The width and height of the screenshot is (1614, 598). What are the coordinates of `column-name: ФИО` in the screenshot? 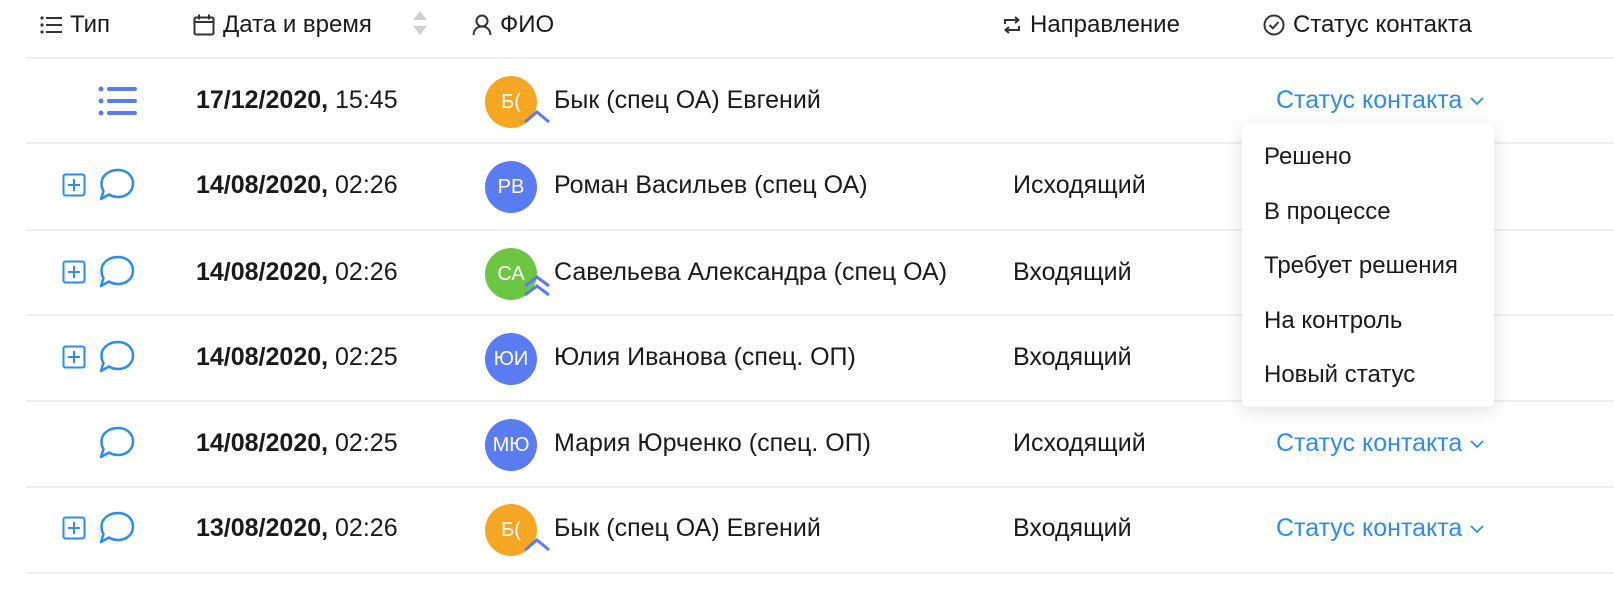 It's located at (513, 25).